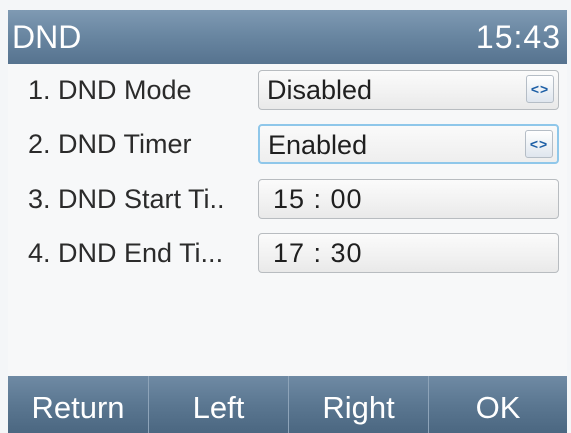 The width and height of the screenshot is (571, 433). Describe the element at coordinates (318, 199) in the screenshot. I see `dnd-start-time-value: 15 : 00` at that location.